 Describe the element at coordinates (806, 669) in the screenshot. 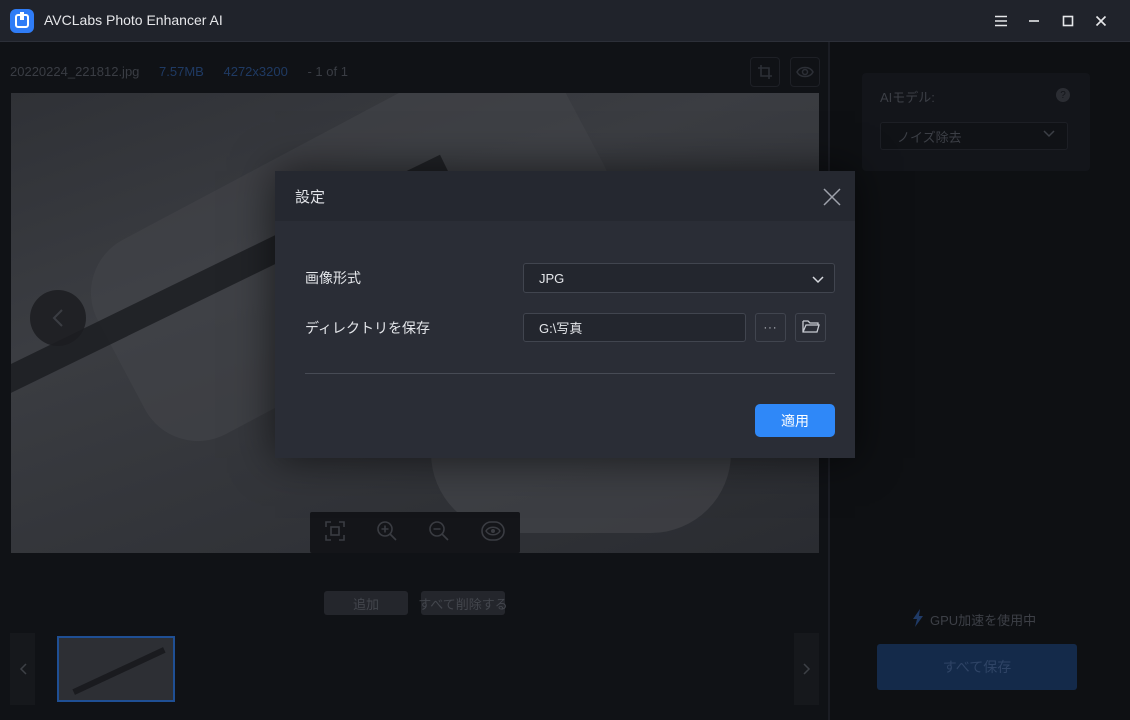

I see `thumbnail-next-button` at that location.